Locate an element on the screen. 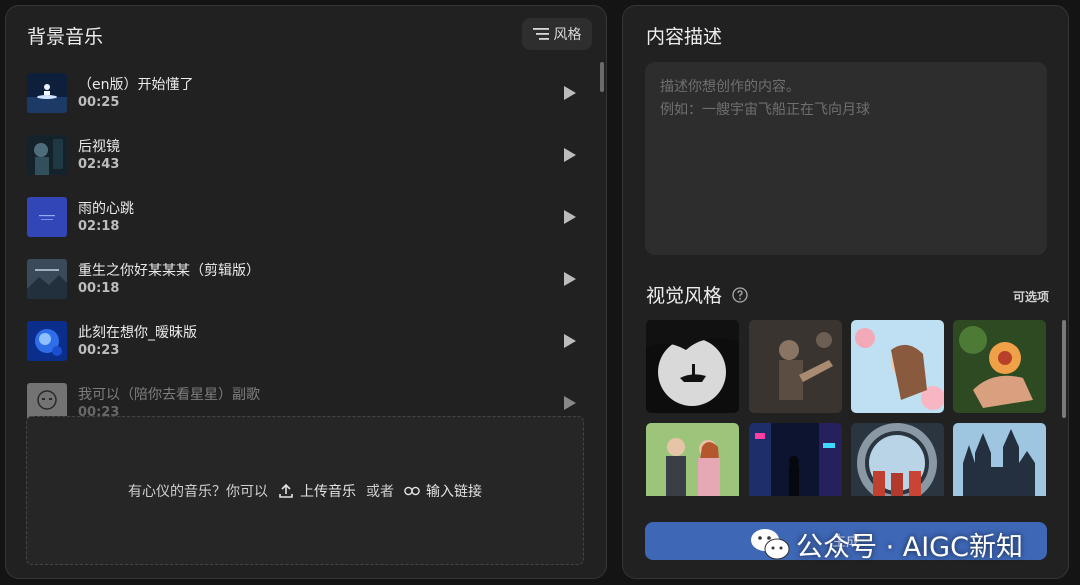 The image size is (1080, 585). track-duration: 00:25 is located at coordinates (99, 102).